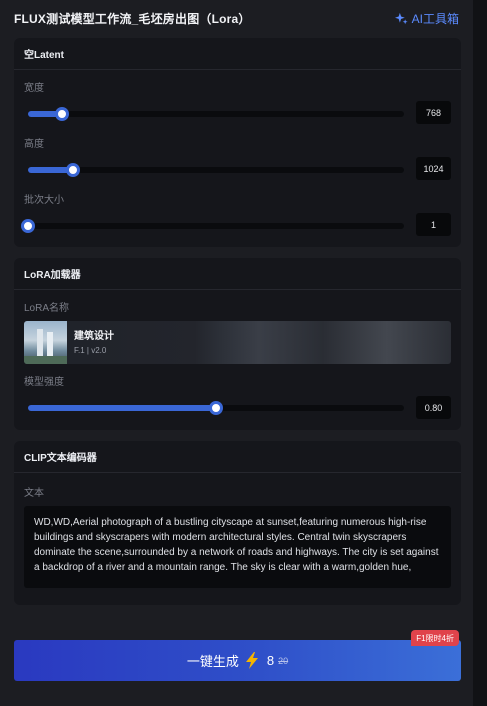 This screenshot has width=487, height=706. I want to click on strength-slider, so click(216, 408).